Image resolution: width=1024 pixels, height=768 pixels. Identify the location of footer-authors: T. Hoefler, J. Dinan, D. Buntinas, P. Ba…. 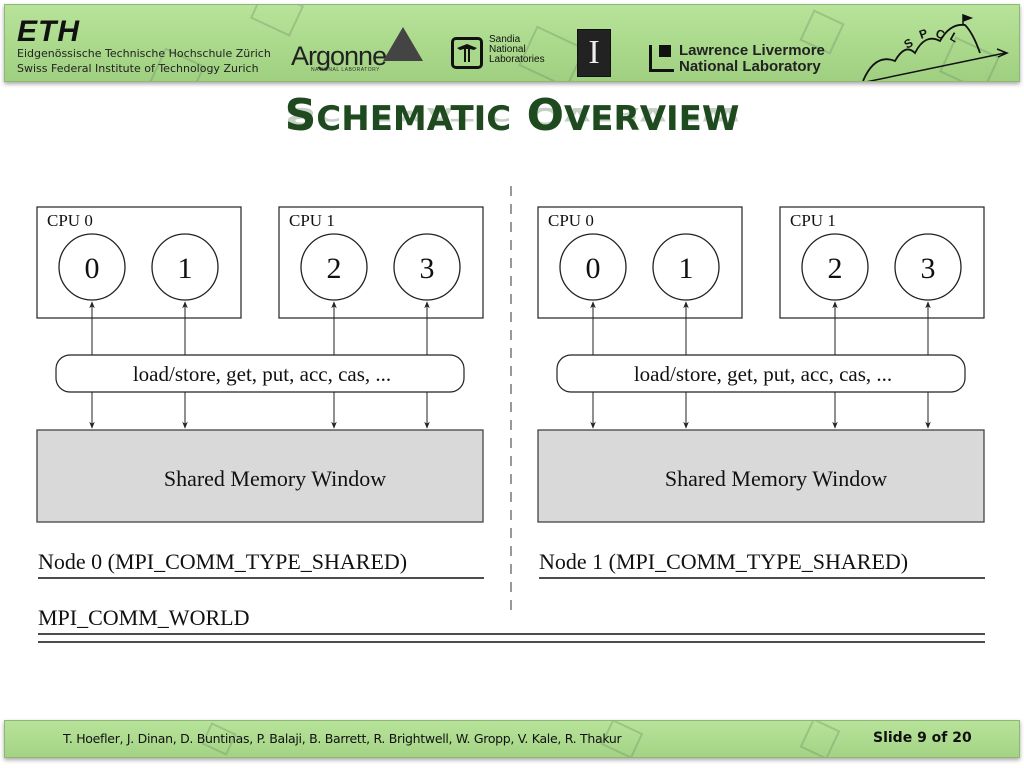
(342, 738).